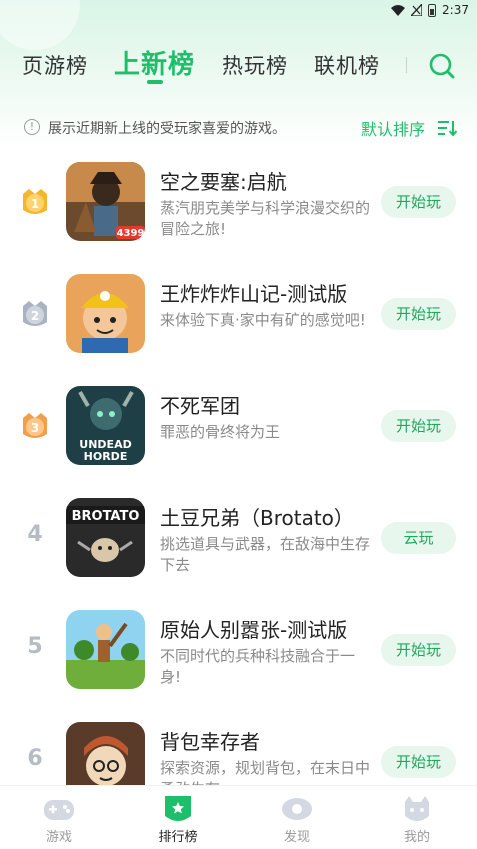  Describe the element at coordinates (417, 10) in the screenshot. I see `signal-icon` at that location.